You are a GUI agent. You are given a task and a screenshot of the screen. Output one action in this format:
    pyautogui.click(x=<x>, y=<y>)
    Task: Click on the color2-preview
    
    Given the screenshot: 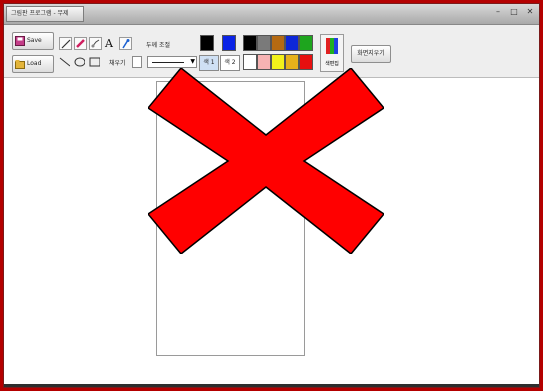 What is the action you would take?
    pyautogui.click(x=229, y=43)
    